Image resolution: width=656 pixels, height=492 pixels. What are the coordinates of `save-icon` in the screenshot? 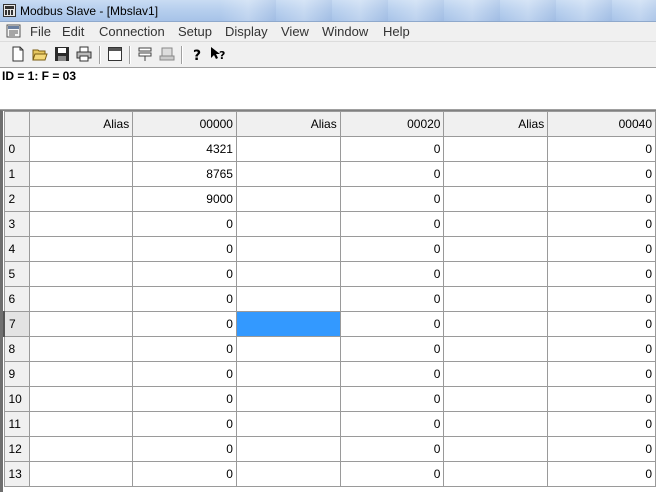 It's located at (62, 54).